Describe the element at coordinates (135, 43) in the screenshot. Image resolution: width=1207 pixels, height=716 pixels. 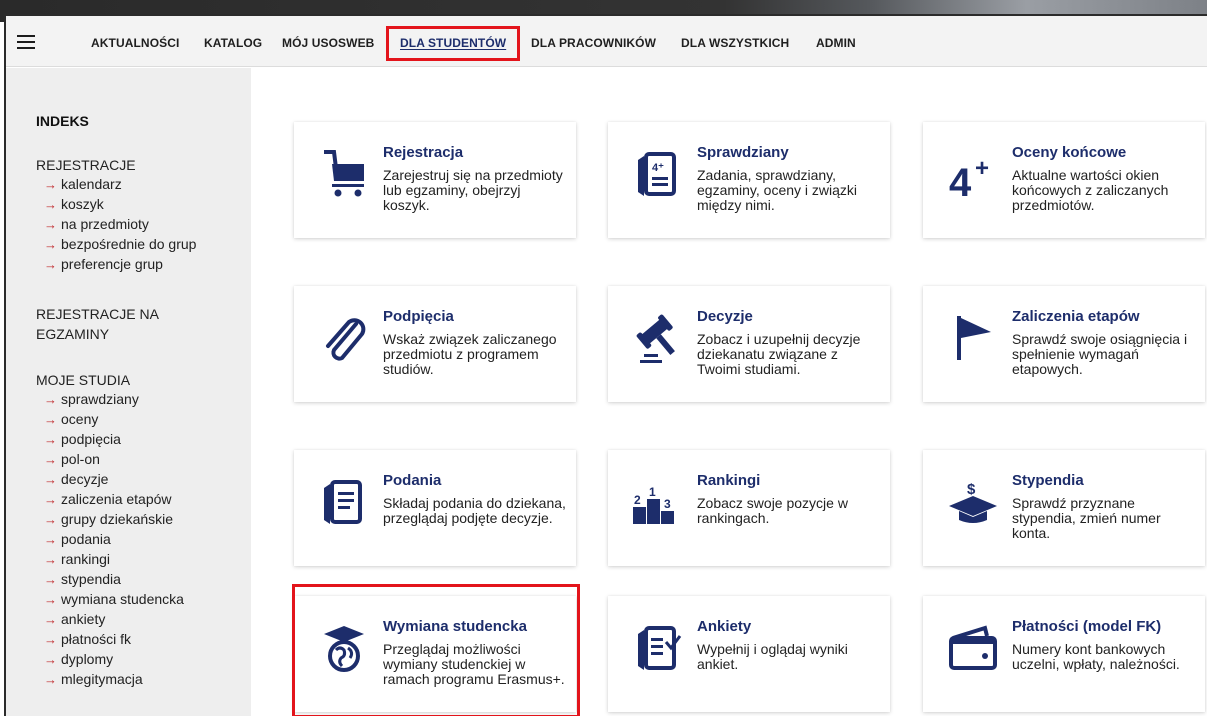
I see `nav-aktualnosci: AKTUALNOŚCI` at that location.